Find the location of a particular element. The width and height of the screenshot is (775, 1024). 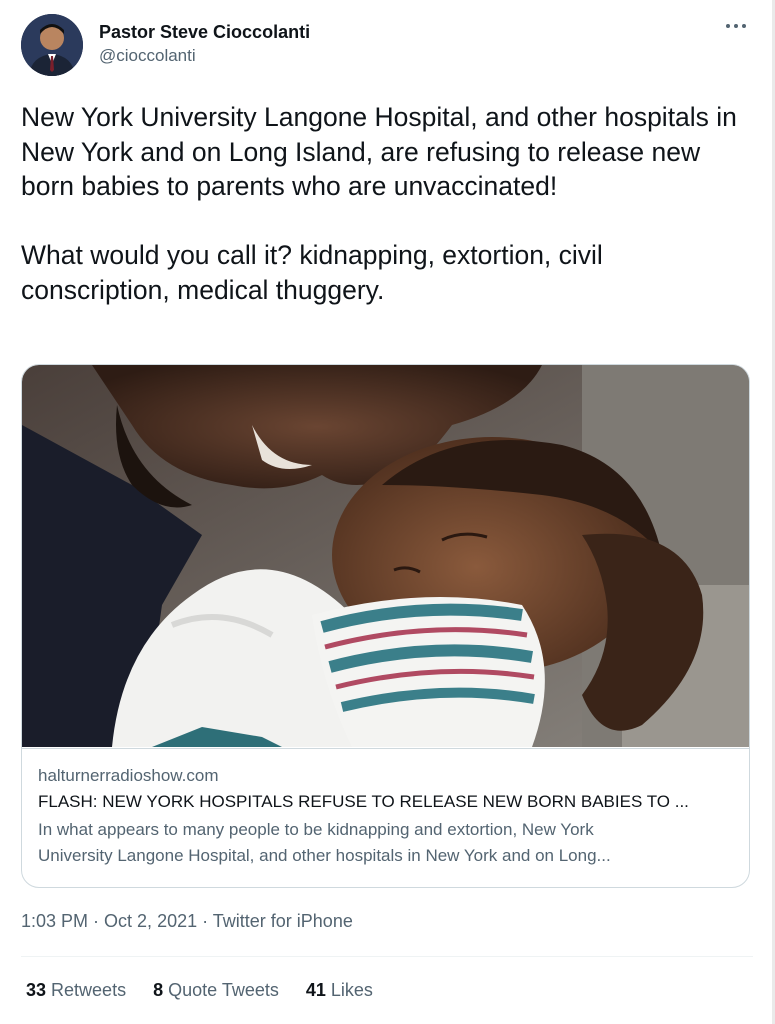

tweet-header: Pastor Steve Cioccolanti @cioccolanti is located at coordinates (389, 46).